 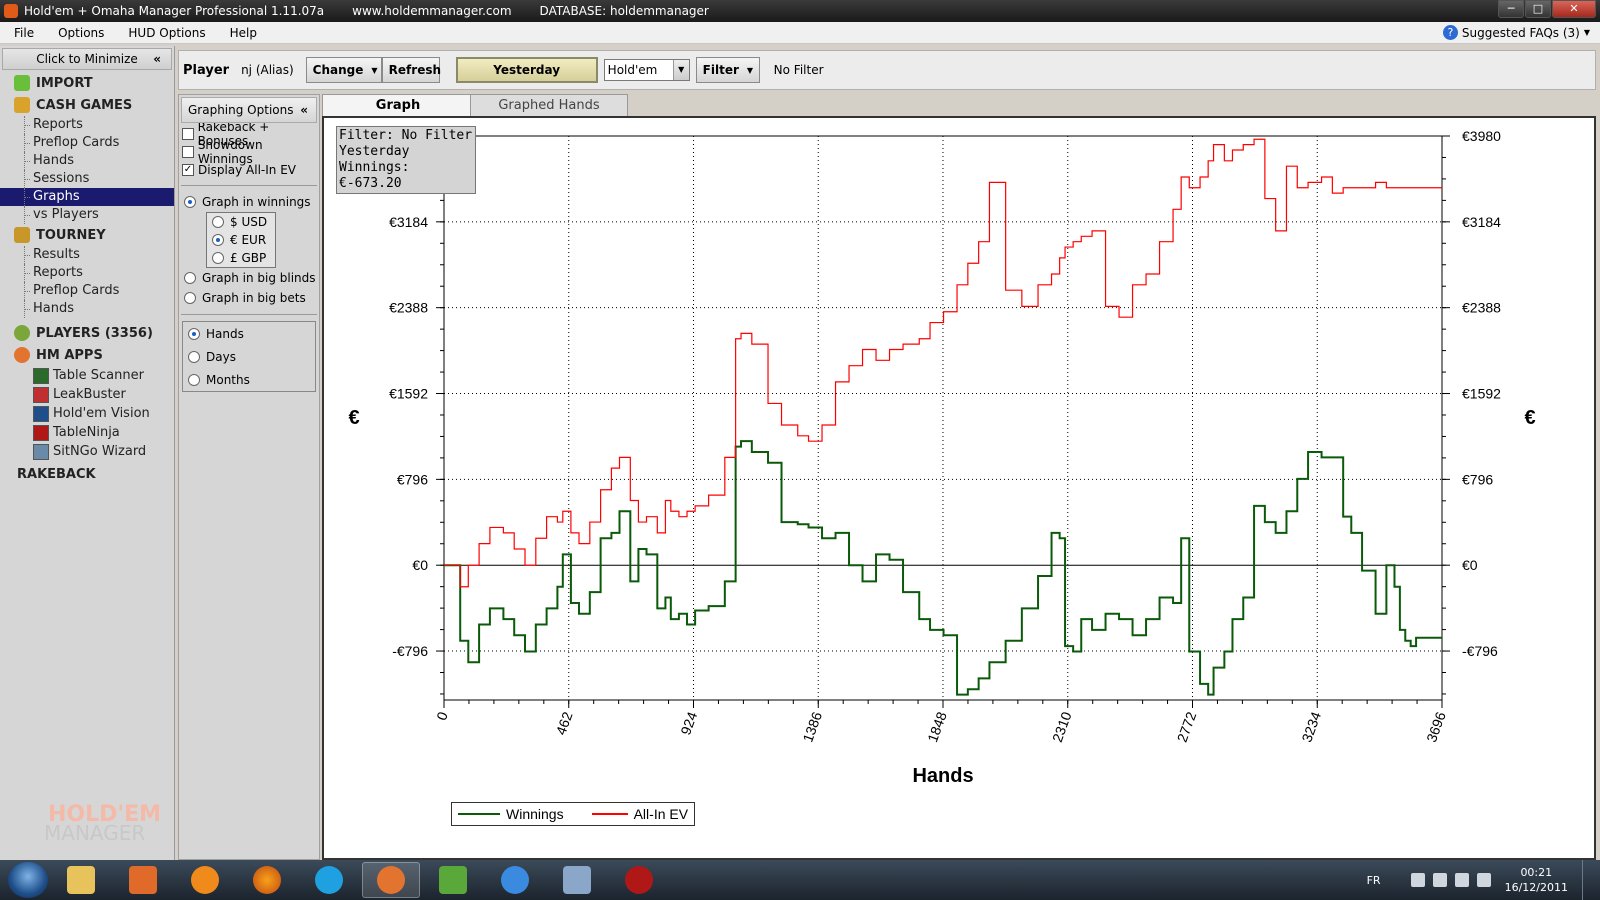 I want to click on menu-file: File, so click(x=22, y=33).